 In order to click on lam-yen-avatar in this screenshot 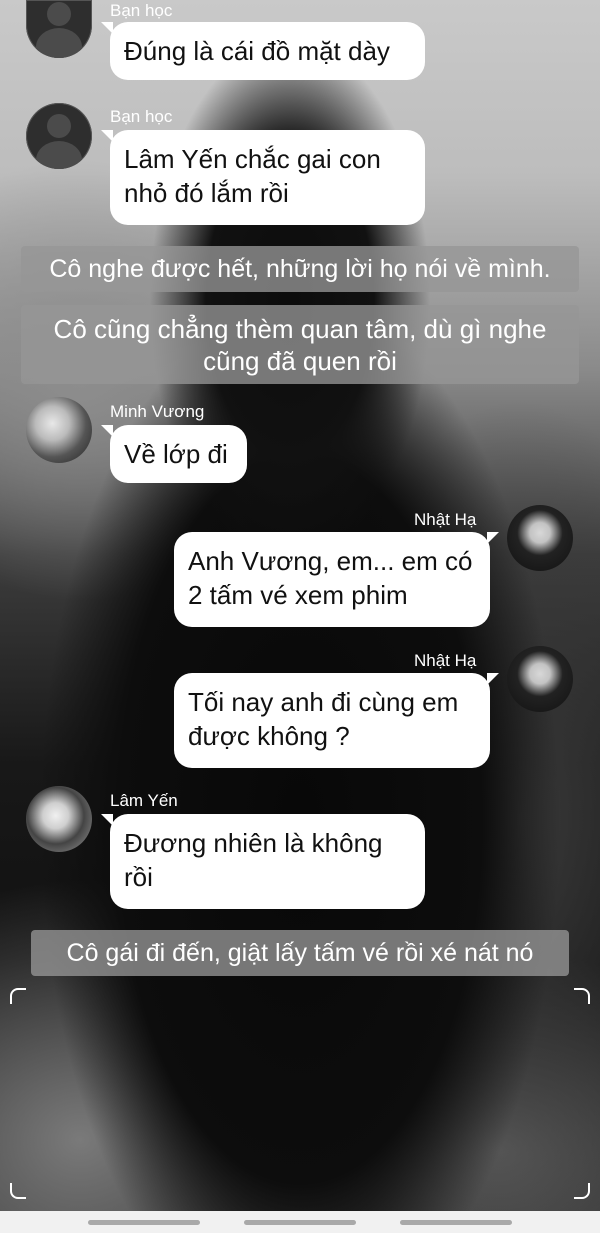, I will do `click(59, 819)`.